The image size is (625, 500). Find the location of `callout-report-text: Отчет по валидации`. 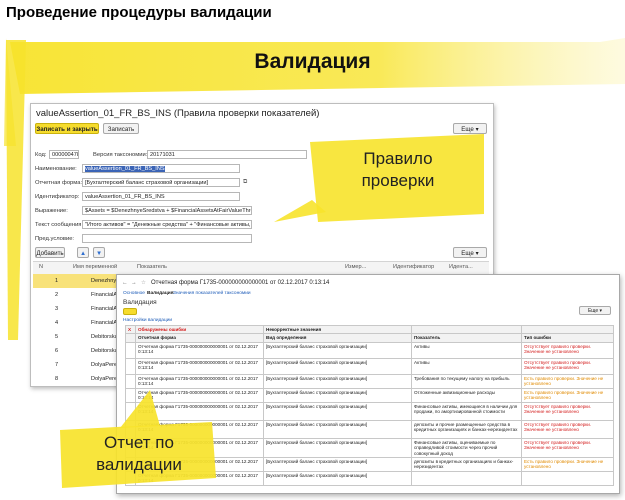

callout-report-text: Отчет по валидации is located at coordinates (139, 454).